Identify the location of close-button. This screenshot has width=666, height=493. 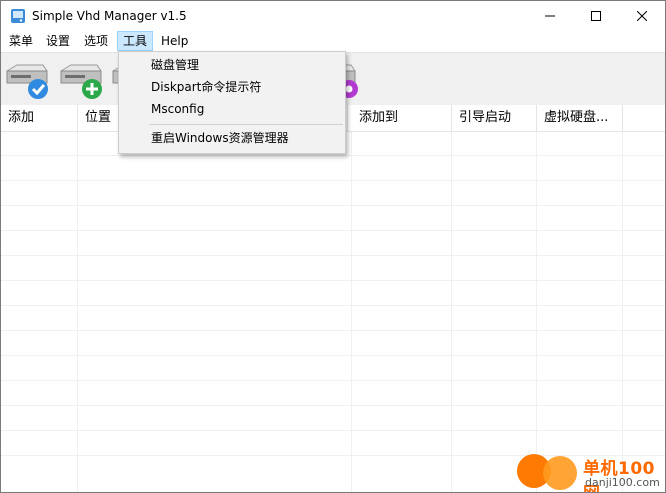
(642, 16).